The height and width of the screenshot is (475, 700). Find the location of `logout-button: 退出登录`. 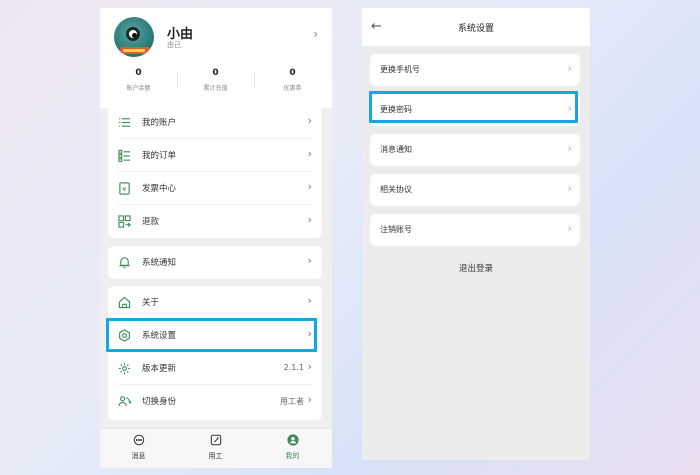

logout-button: 退出登录 is located at coordinates (476, 268).